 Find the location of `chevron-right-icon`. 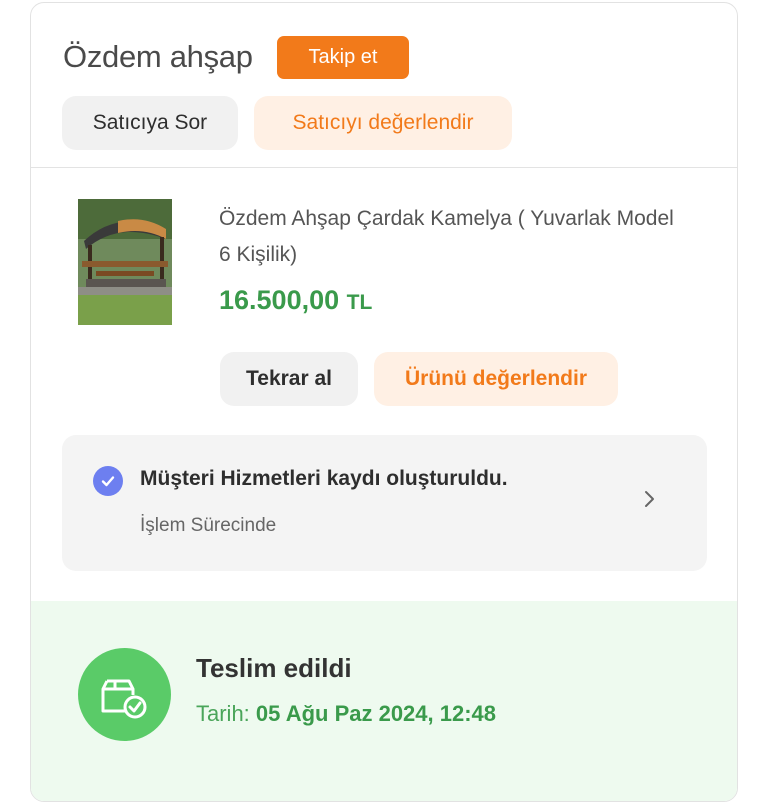

chevron-right-icon is located at coordinates (650, 499).